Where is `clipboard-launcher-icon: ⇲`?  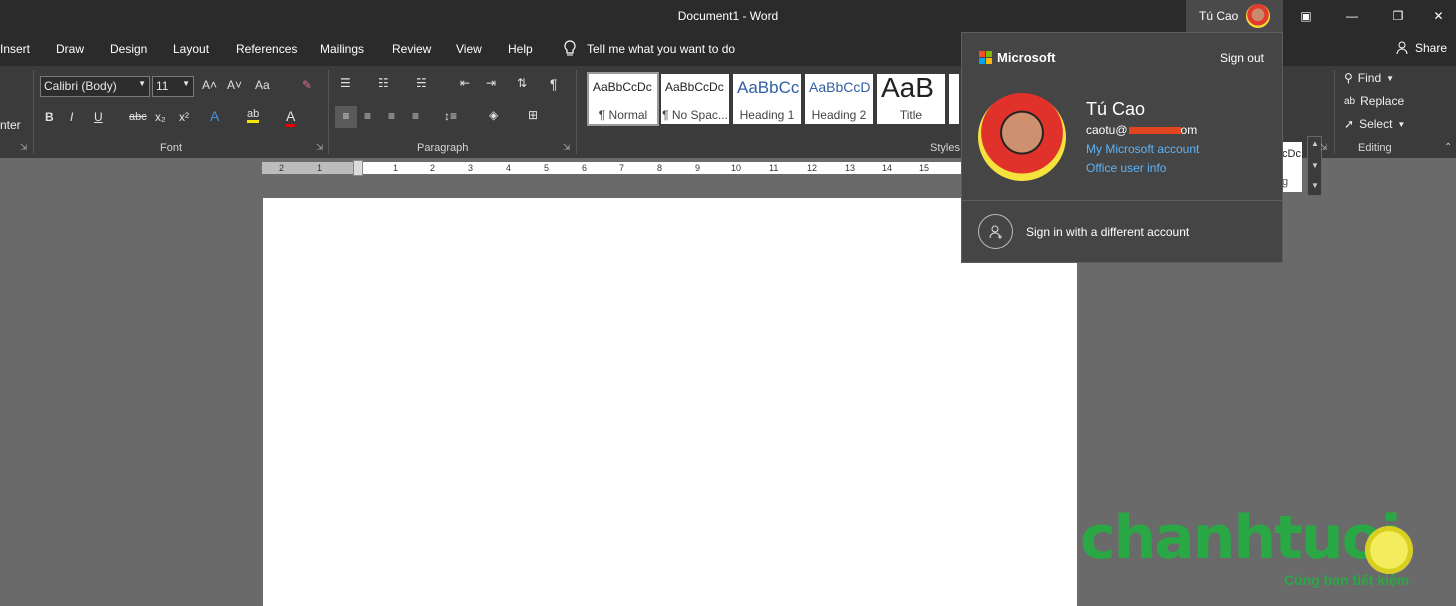
clipboard-launcher-icon: ⇲ is located at coordinates (24, 147).